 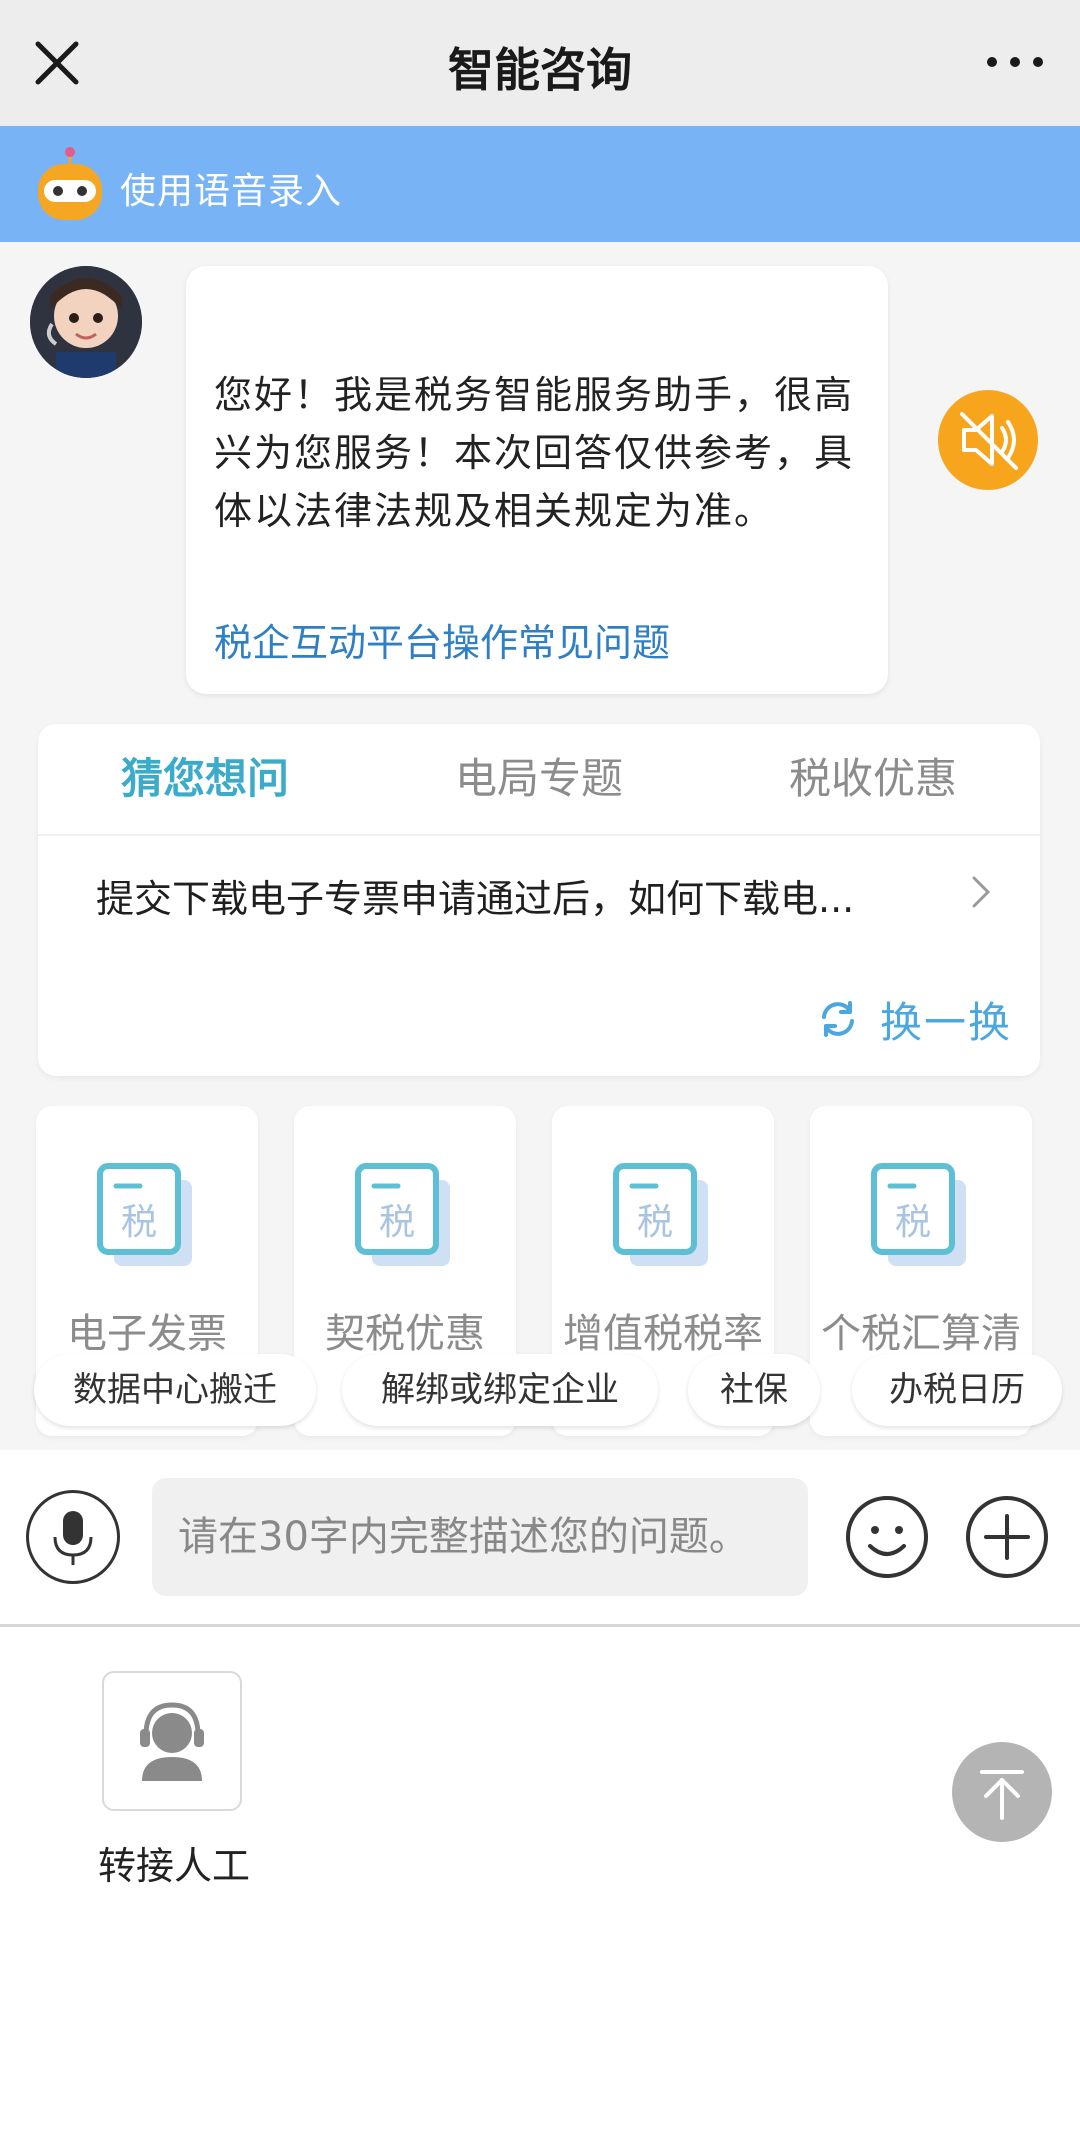 I want to click on more-icon, so click(x=1015, y=62).